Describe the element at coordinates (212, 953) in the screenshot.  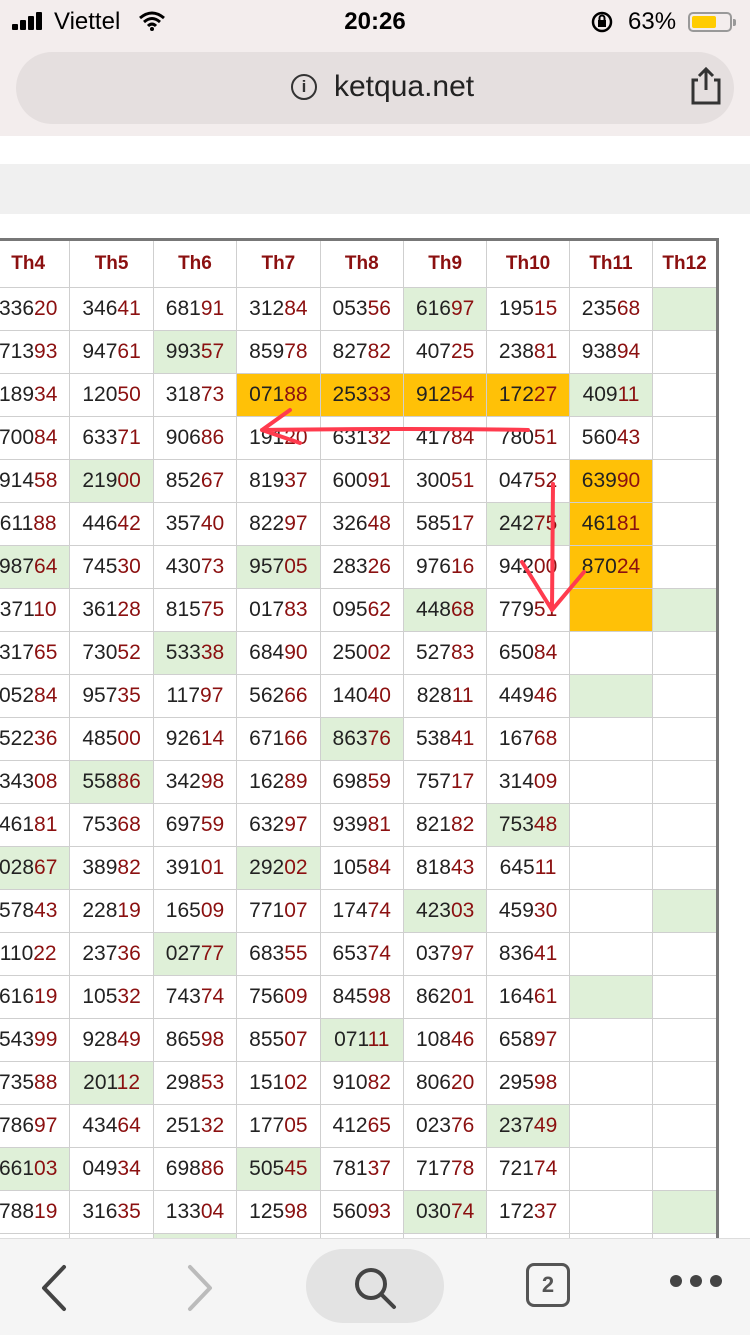
I see `number-tail: 77` at that location.